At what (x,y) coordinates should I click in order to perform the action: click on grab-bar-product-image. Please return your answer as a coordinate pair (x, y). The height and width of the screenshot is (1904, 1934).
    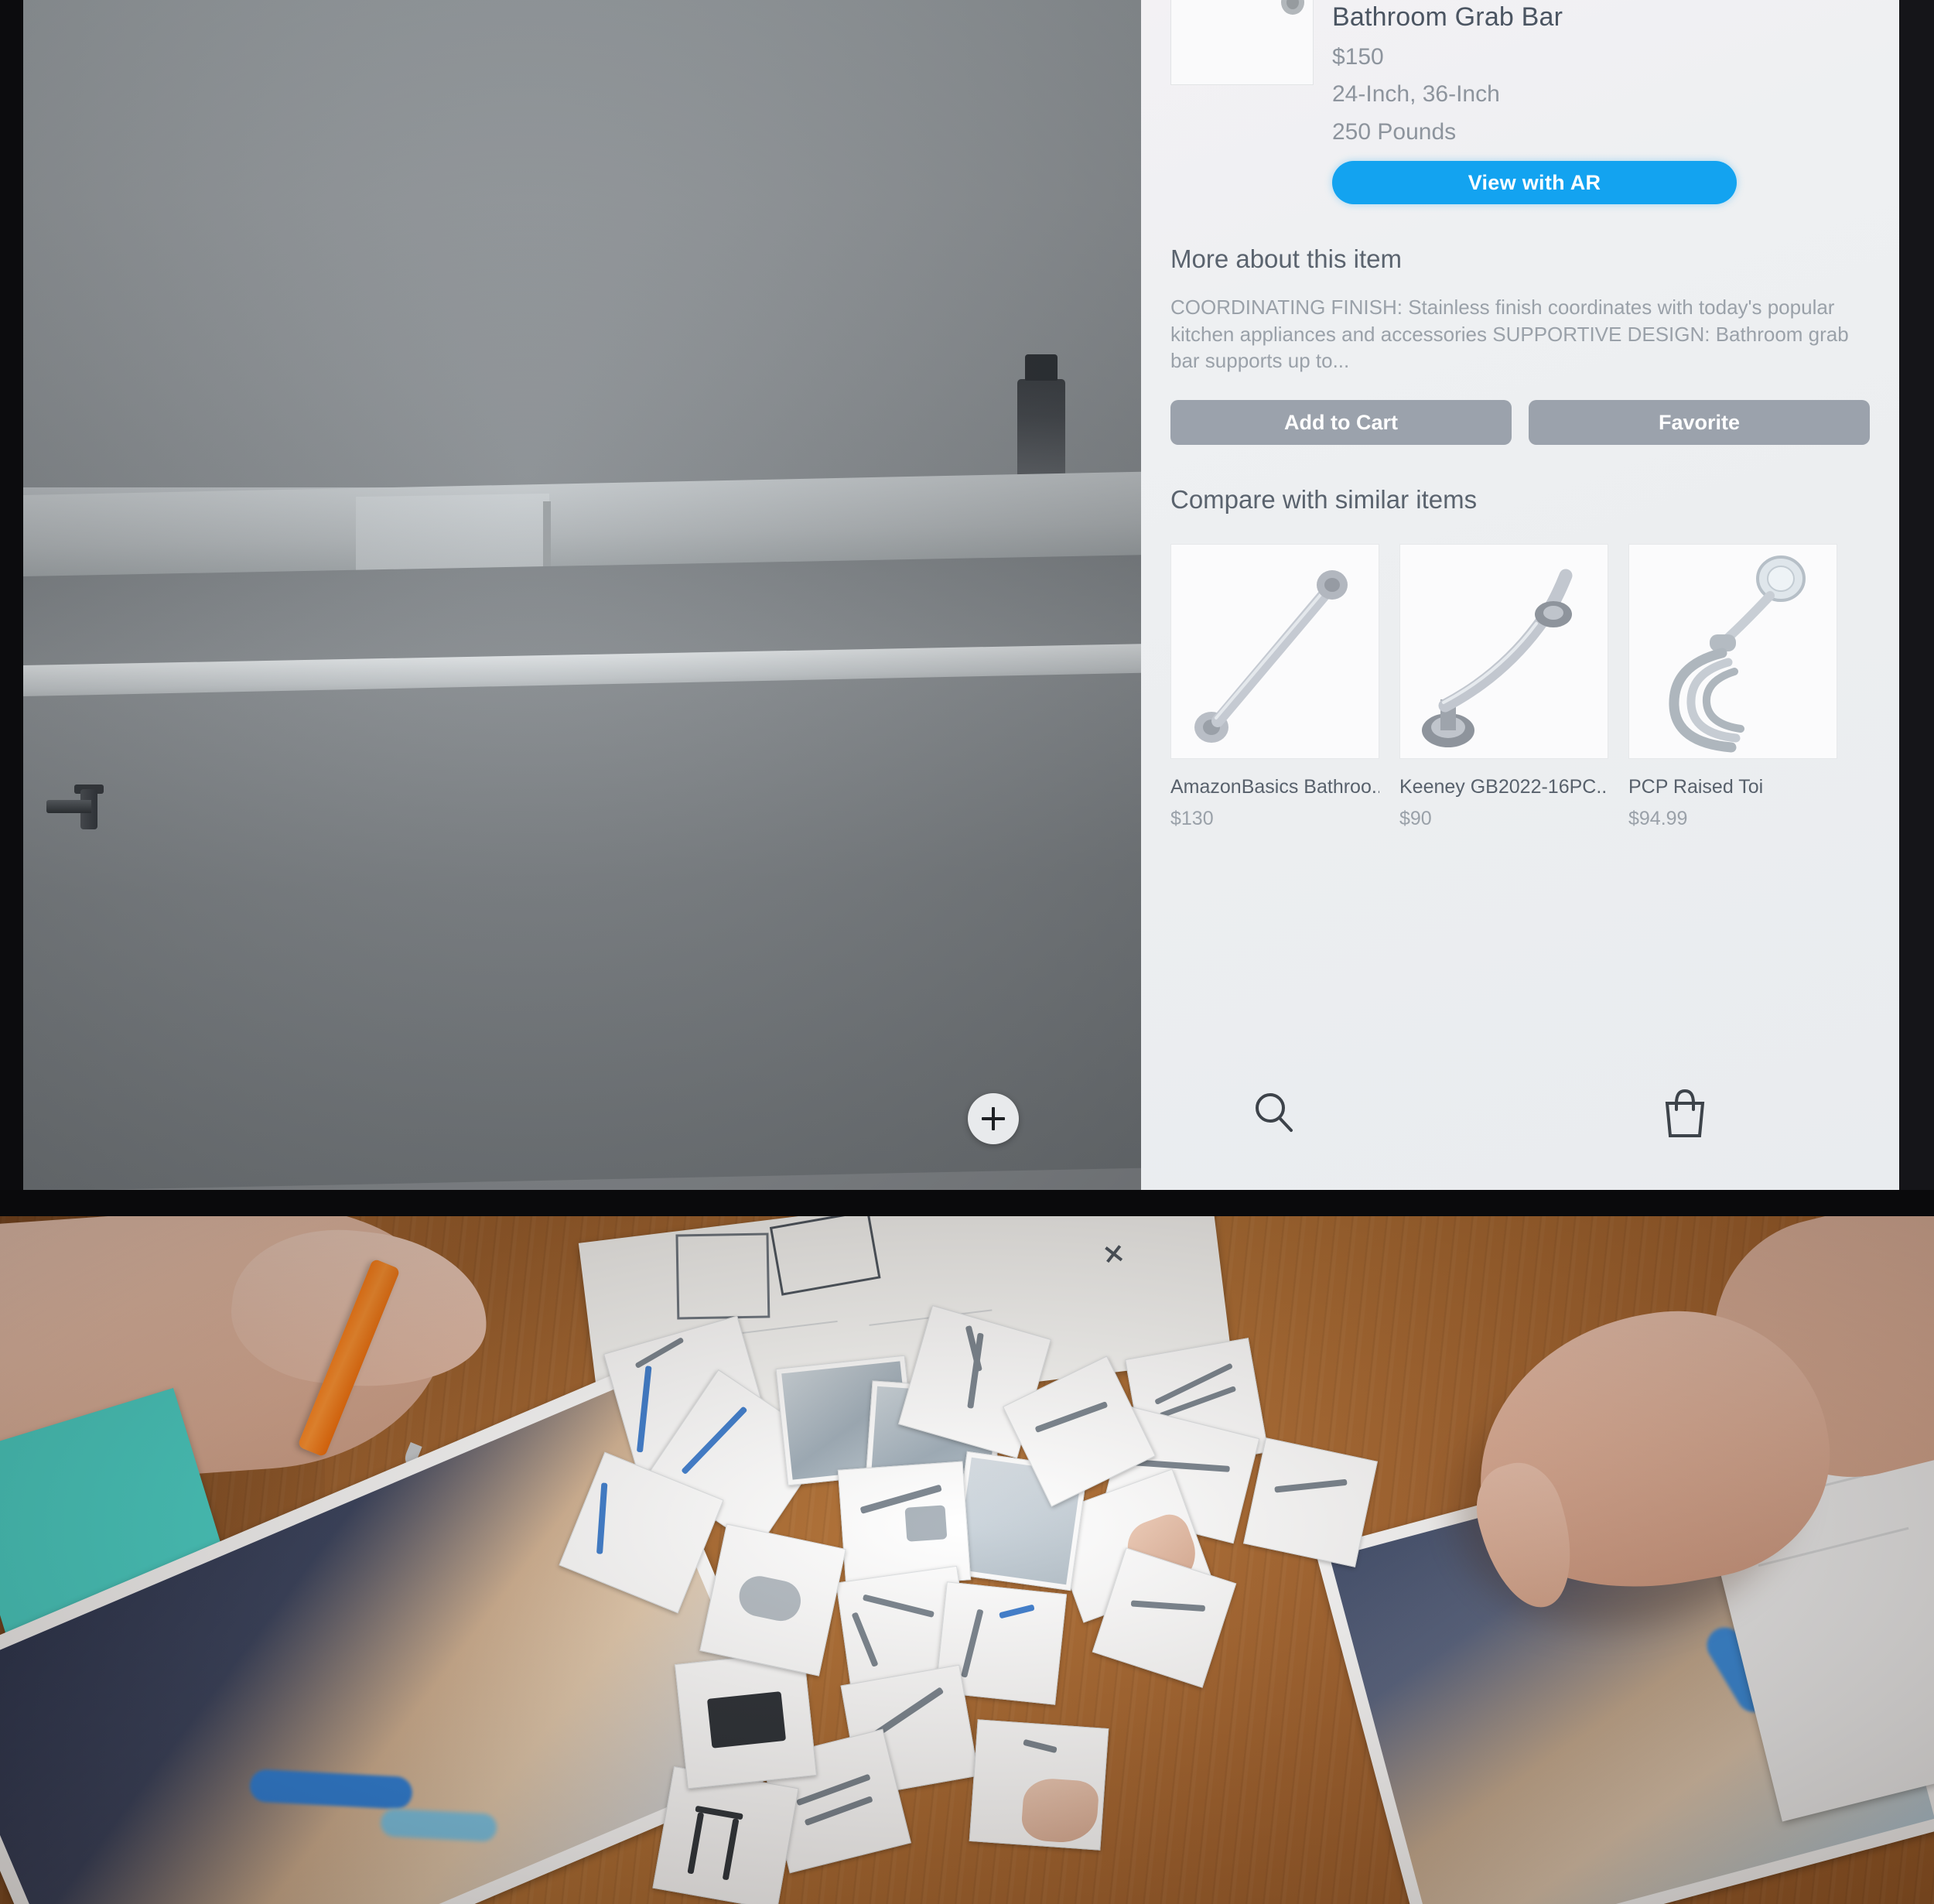
    Looking at the image, I should click on (1242, 42).